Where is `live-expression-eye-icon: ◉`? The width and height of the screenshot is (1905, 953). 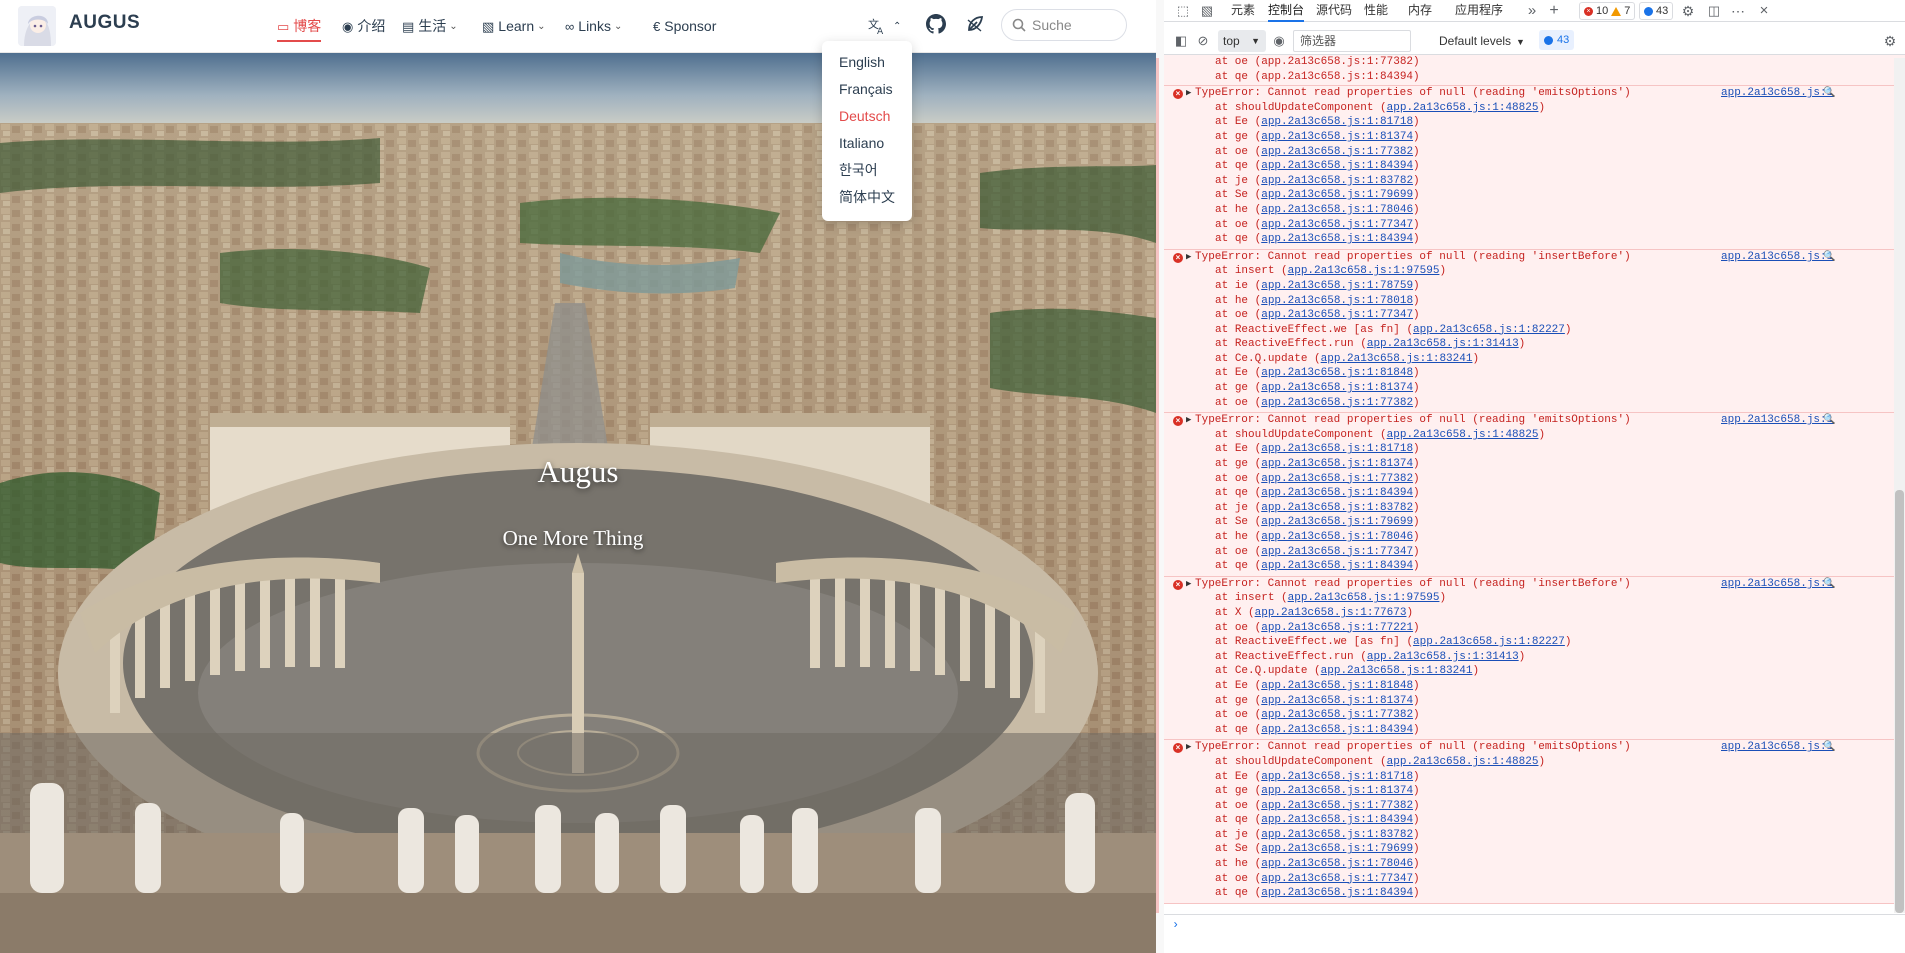 live-expression-eye-icon: ◉ is located at coordinates (1279, 41).